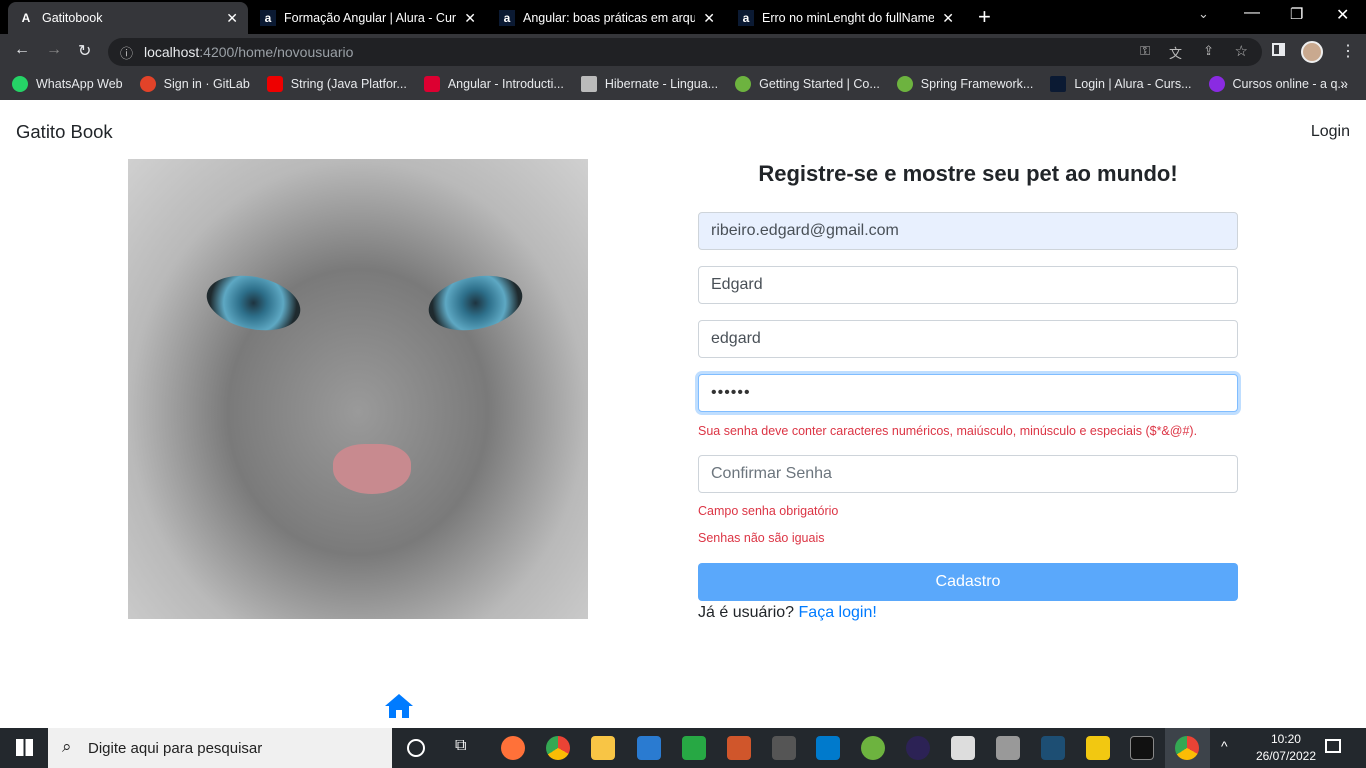 The height and width of the screenshot is (768, 1366). What do you see at coordinates (1330, 132) in the screenshot?
I see `login-nav-link: Login` at bounding box center [1330, 132].